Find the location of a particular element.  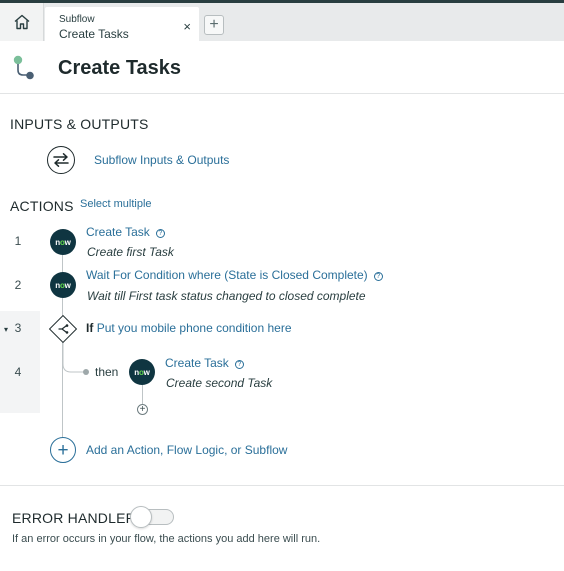

row-number: 1 is located at coordinates (18, 241).